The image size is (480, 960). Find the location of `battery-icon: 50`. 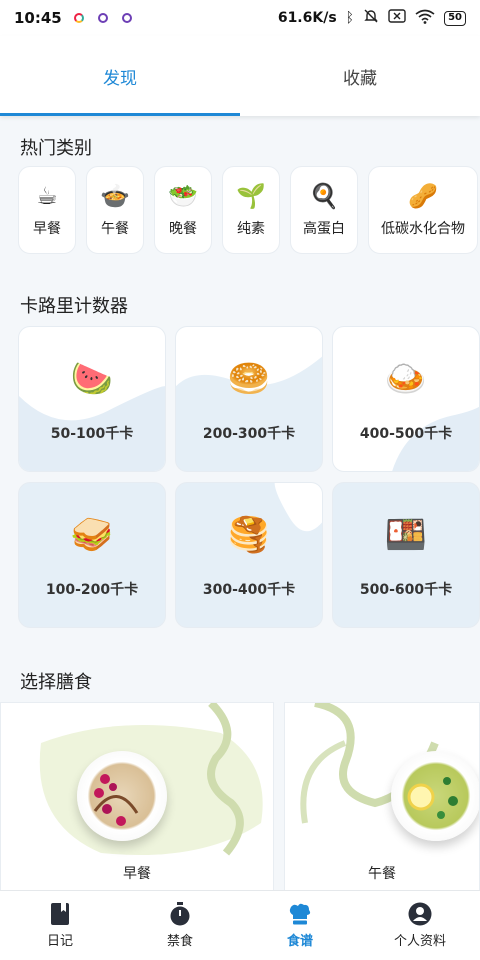

battery-icon: 50 is located at coordinates (455, 18).